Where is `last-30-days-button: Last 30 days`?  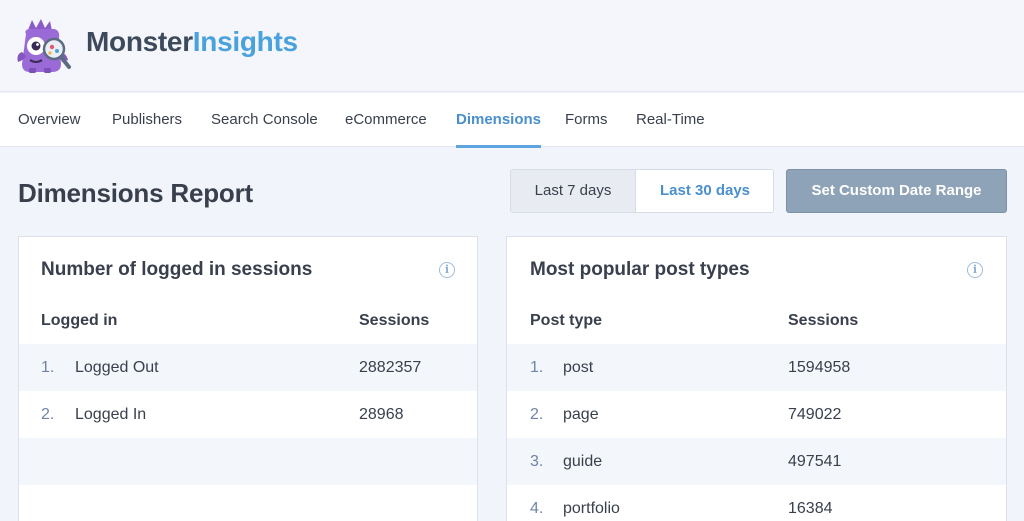 last-30-days-button: Last 30 days is located at coordinates (705, 191).